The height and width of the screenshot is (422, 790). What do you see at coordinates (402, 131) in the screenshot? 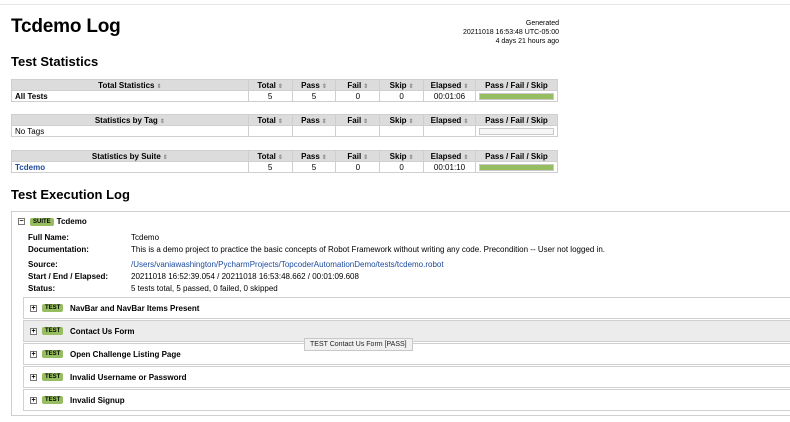
I see `stat-skip` at bounding box center [402, 131].